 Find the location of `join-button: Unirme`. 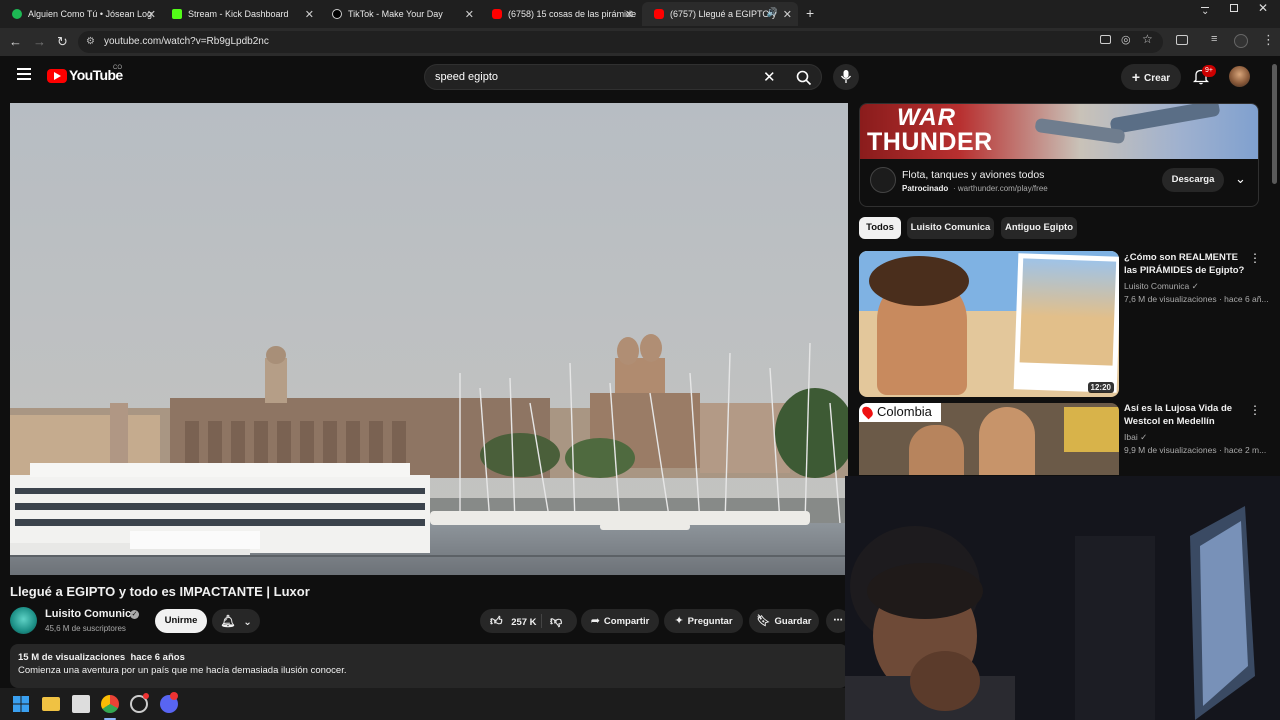

join-button: Unirme is located at coordinates (181, 621).